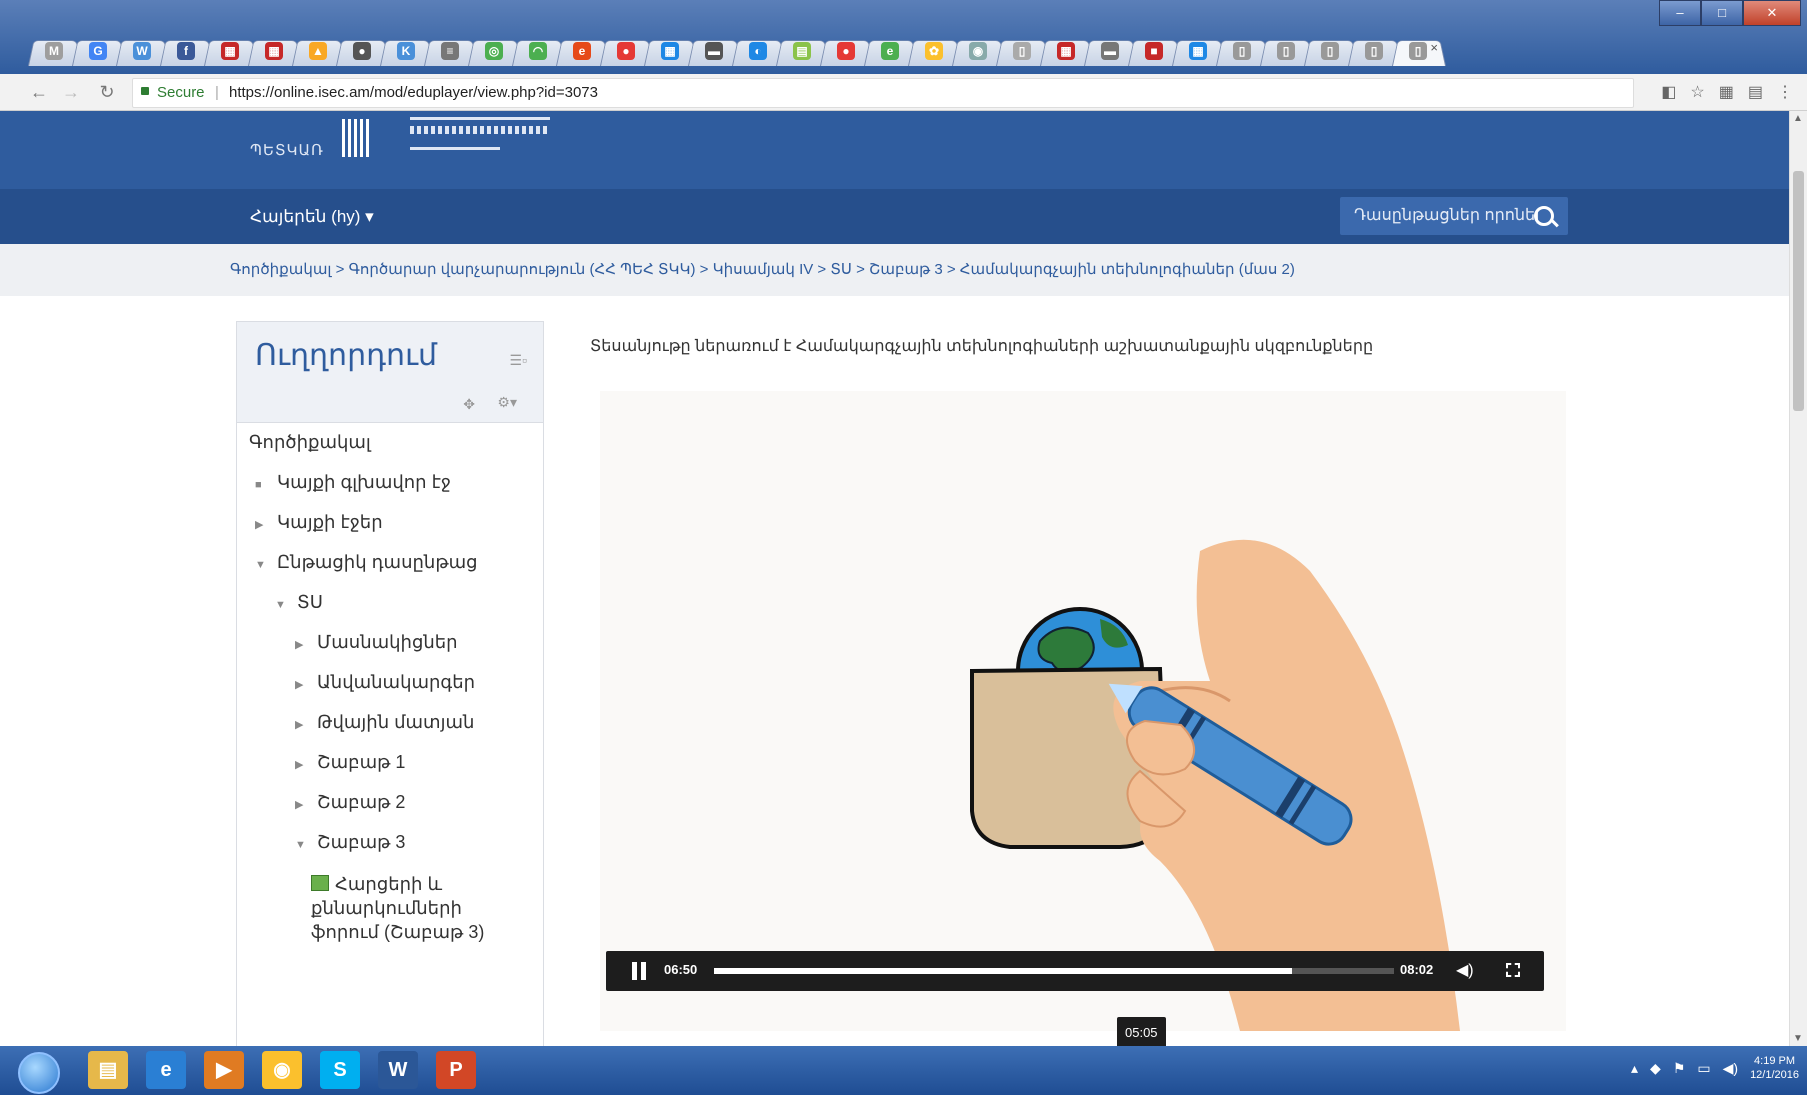 This screenshot has height=1095, width=1807. What do you see at coordinates (1680, 13) in the screenshot?
I see `minimize-button: –` at bounding box center [1680, 13].